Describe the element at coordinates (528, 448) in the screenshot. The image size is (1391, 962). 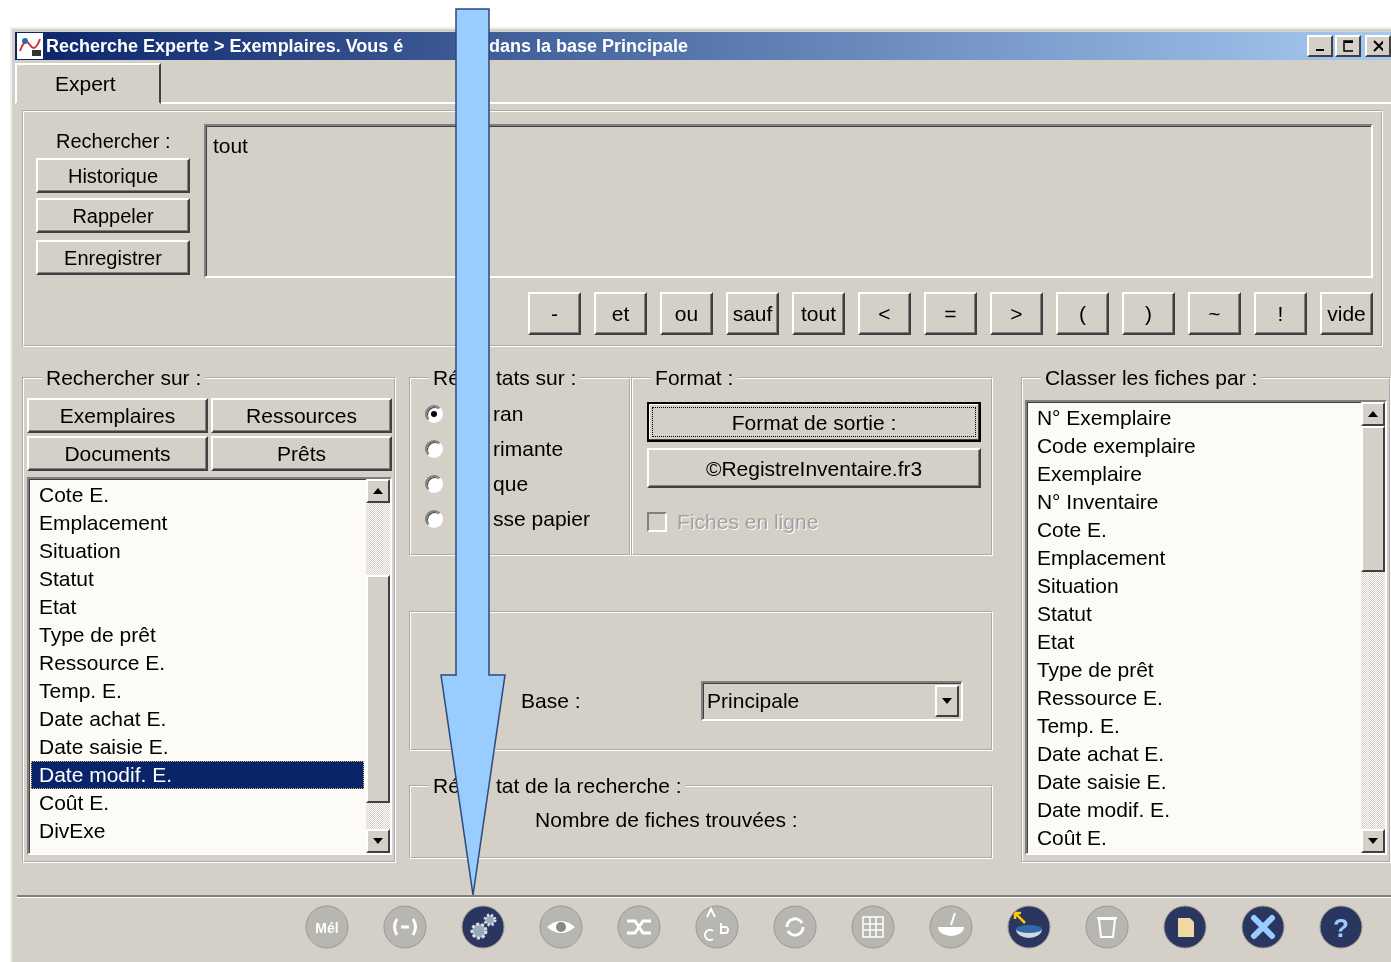
I see `radio-label: rimante` at that location.